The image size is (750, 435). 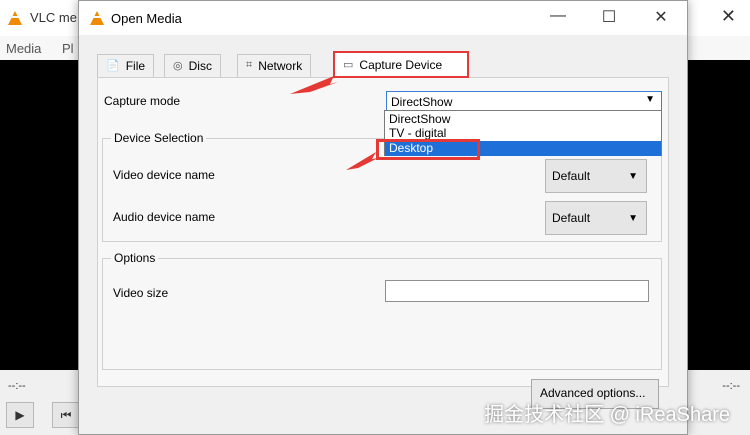 I want to click on previous-button: ⏮, so click(x=66, y=415).